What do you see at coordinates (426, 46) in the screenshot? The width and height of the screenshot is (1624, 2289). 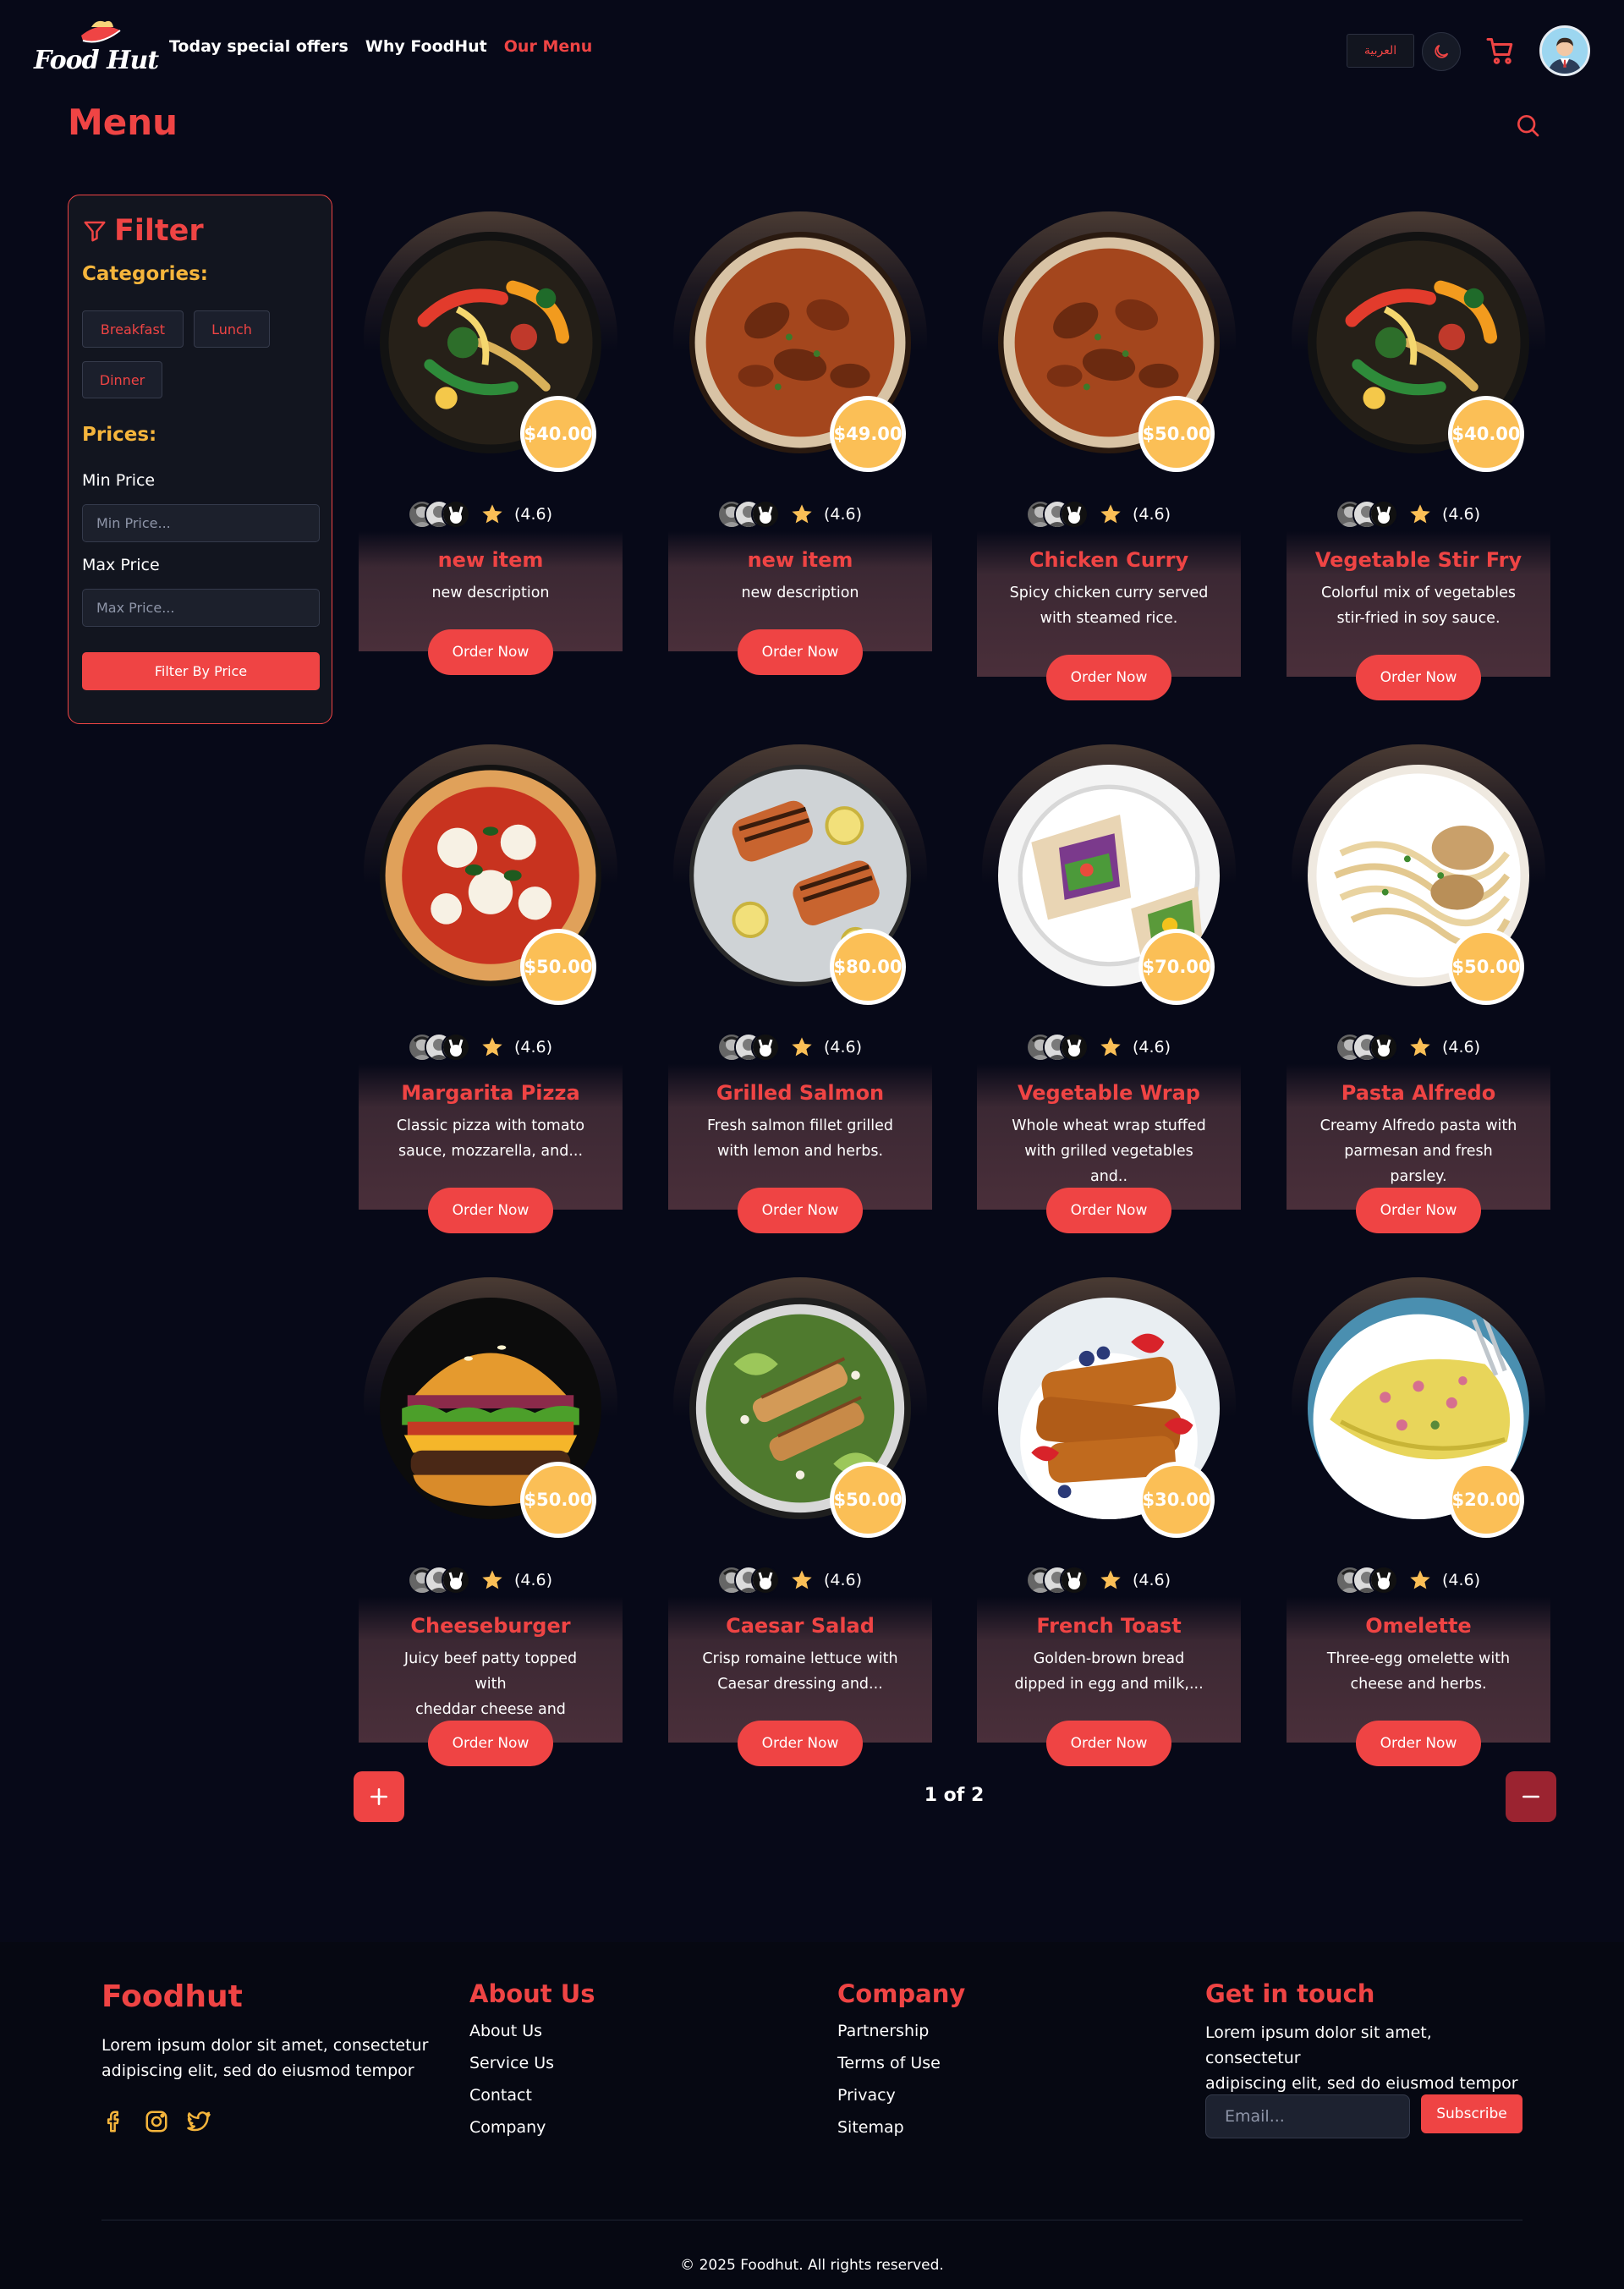 I see `nav-why-foodhut: Why FoodHut` at bounding box center [426, 46].